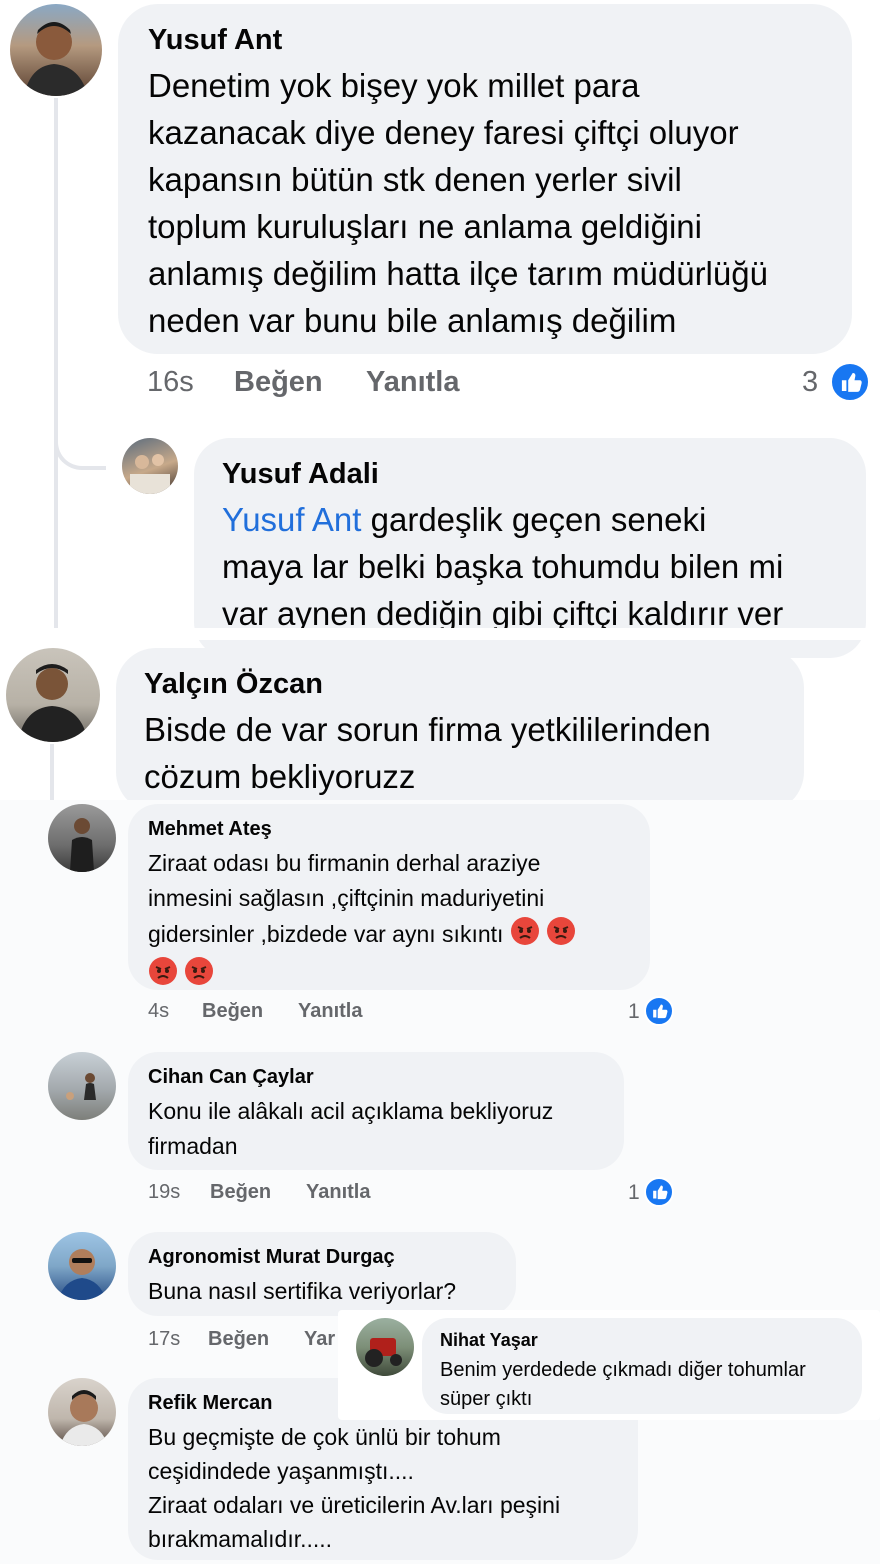 Image resolution: width=880 pixels, height=1564 pixels. I want to click on reply-connector, so click(80, 445).